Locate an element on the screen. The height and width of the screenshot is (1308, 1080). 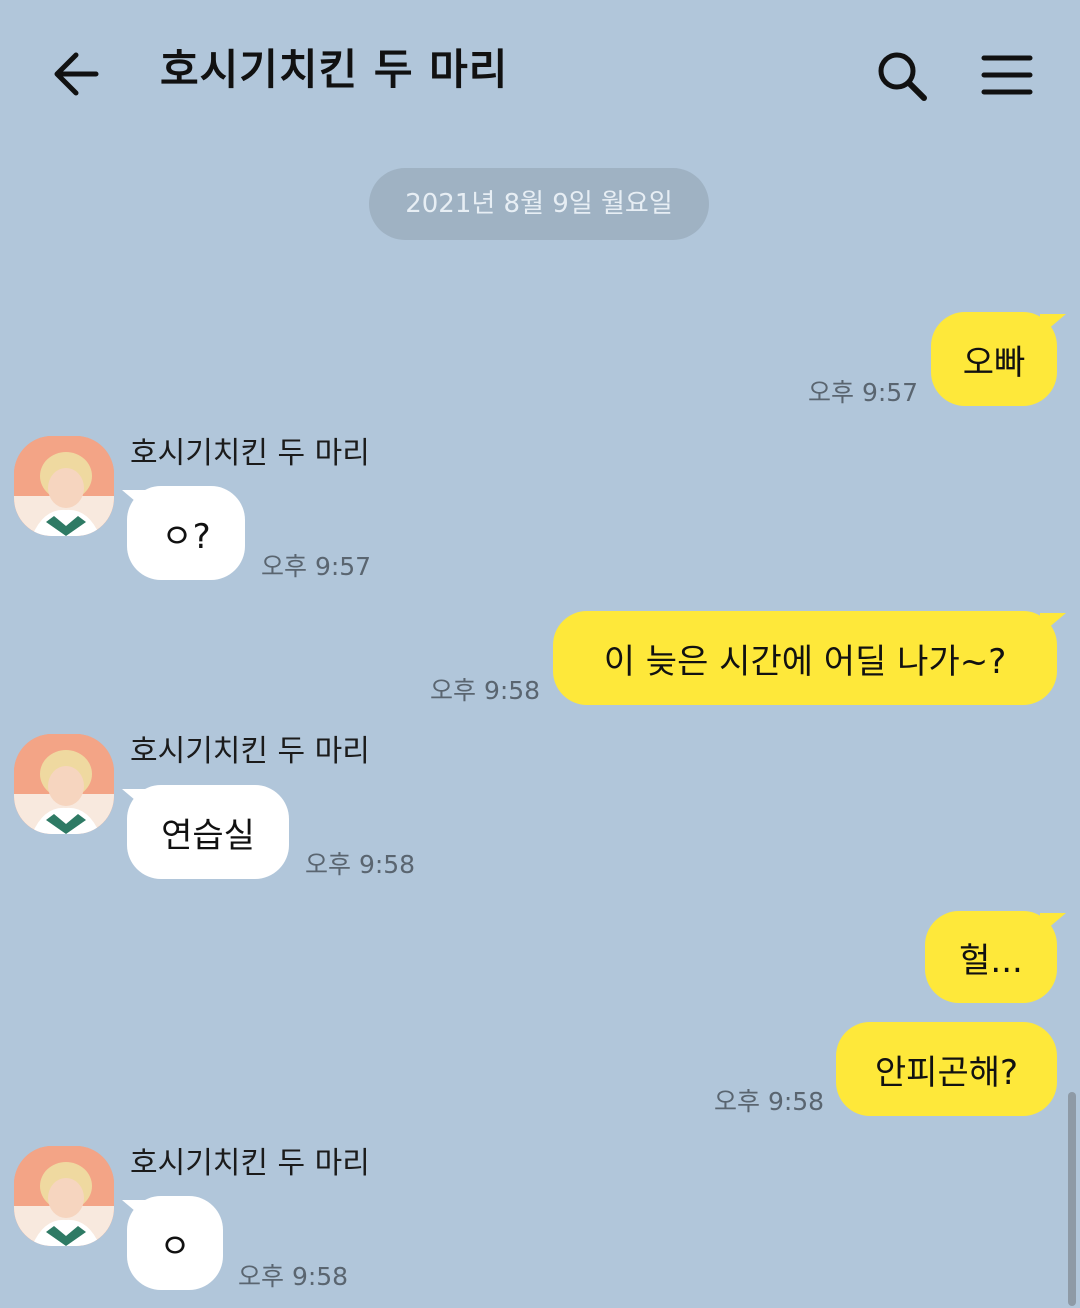
search-icon is located at coordinates (902, 76).